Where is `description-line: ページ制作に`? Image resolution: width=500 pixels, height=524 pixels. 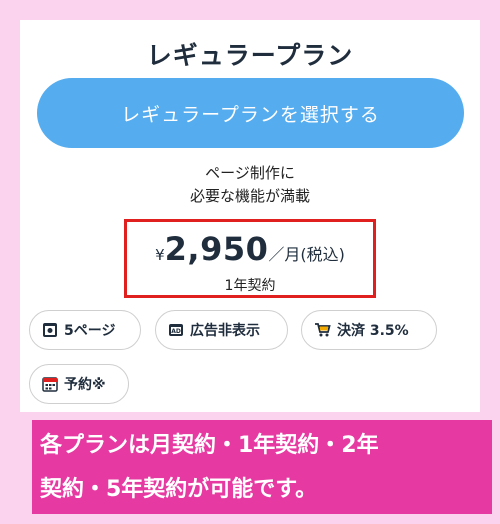 description-line: ページ制作に is located at coordinates (250, 173).